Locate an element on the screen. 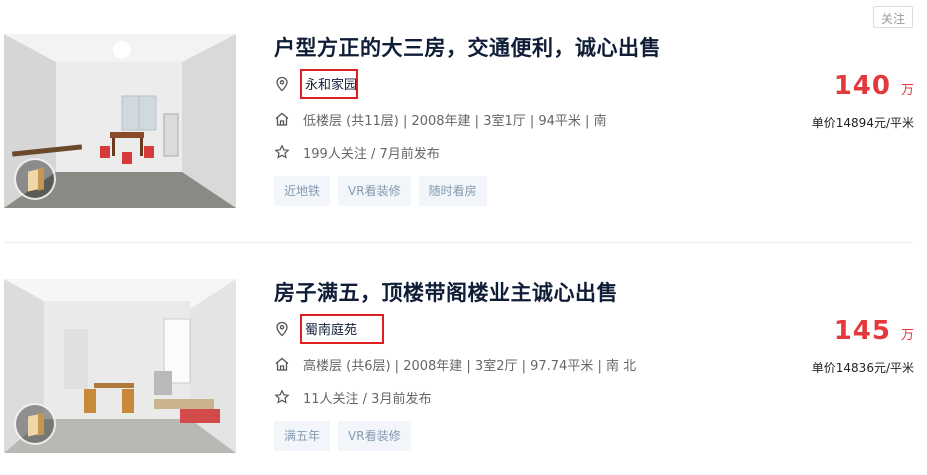 This screenshot has width=927, height=475. tag-list: 近地铁 VR看装修 随时看房 is located at coordinates (380, 191).